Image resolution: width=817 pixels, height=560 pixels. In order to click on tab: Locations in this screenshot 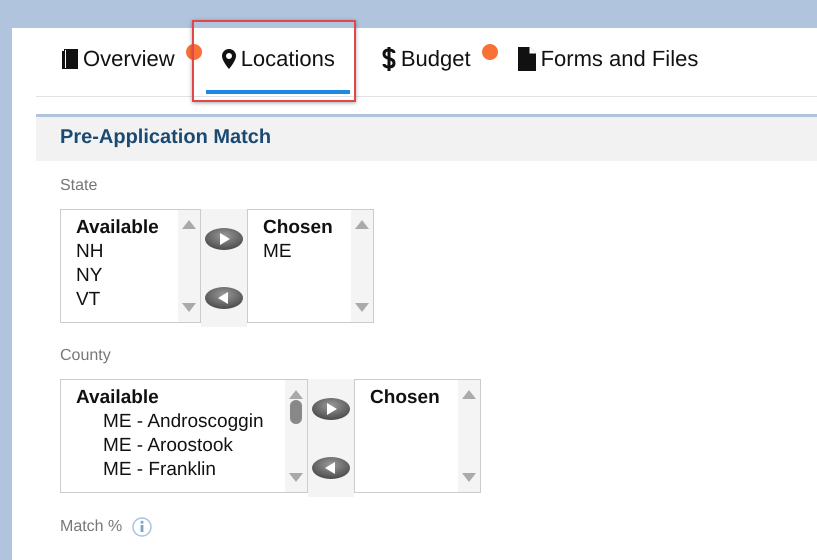, I will do `click(278, 61)`.